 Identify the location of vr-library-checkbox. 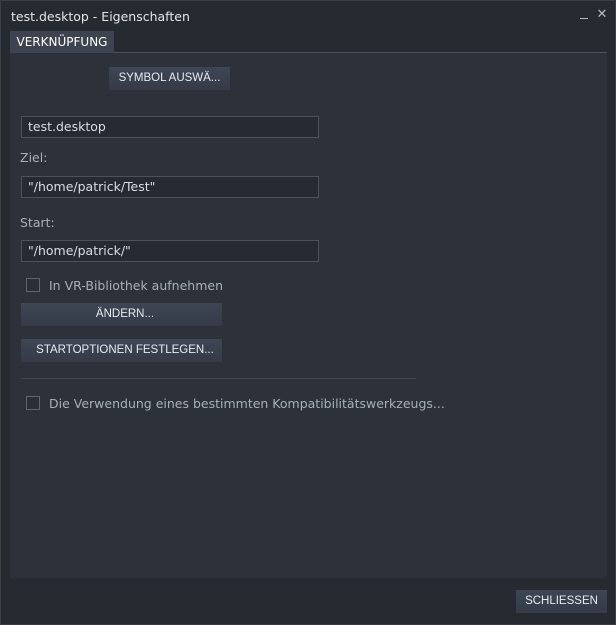
(33, 285).